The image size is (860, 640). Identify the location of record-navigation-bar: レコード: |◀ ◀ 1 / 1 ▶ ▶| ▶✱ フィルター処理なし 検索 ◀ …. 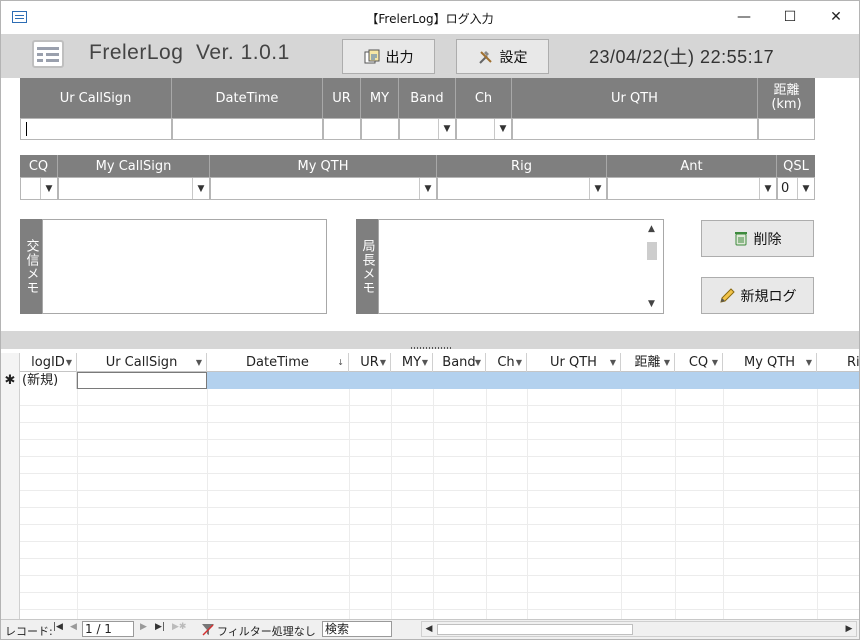
(430, 629).